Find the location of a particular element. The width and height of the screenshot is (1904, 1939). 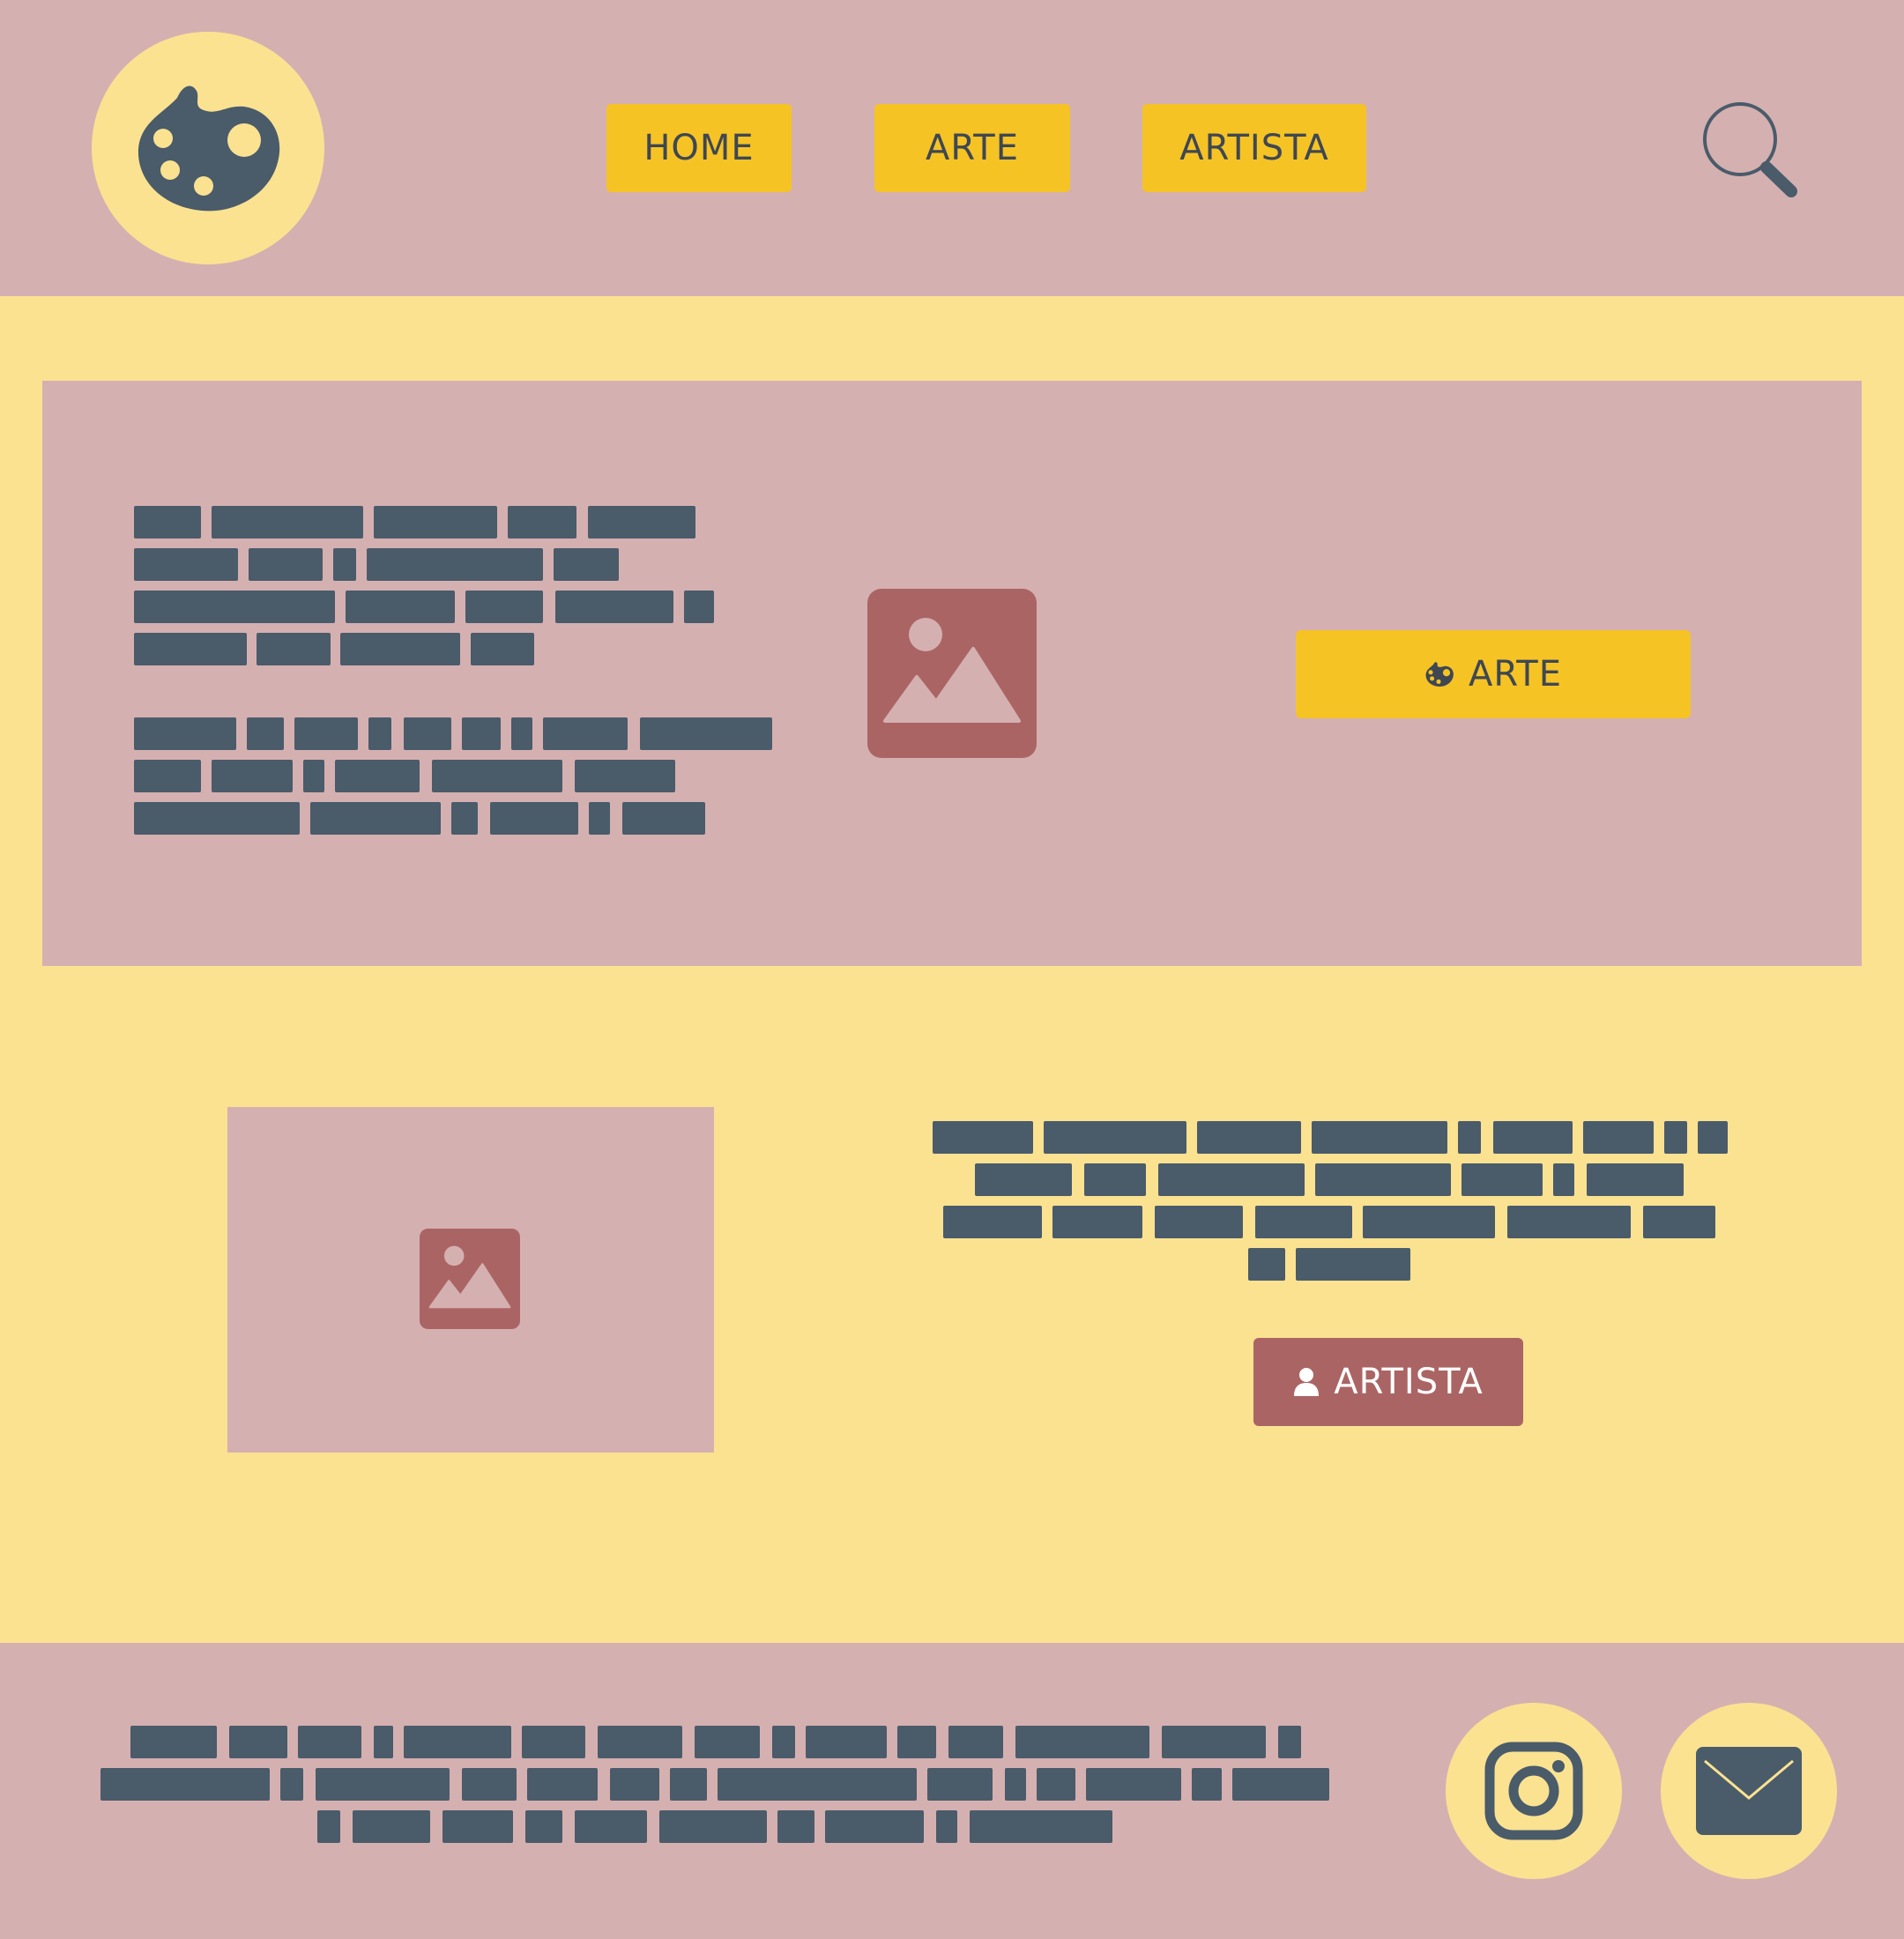

email-link is located at coordinates (1749, 1791).